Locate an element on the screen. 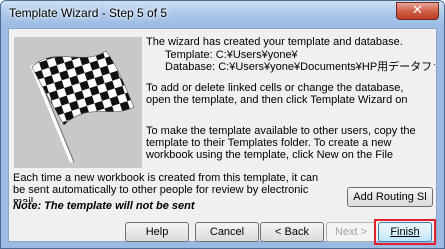  back-button: < Back is located at coordinates (292, 232).